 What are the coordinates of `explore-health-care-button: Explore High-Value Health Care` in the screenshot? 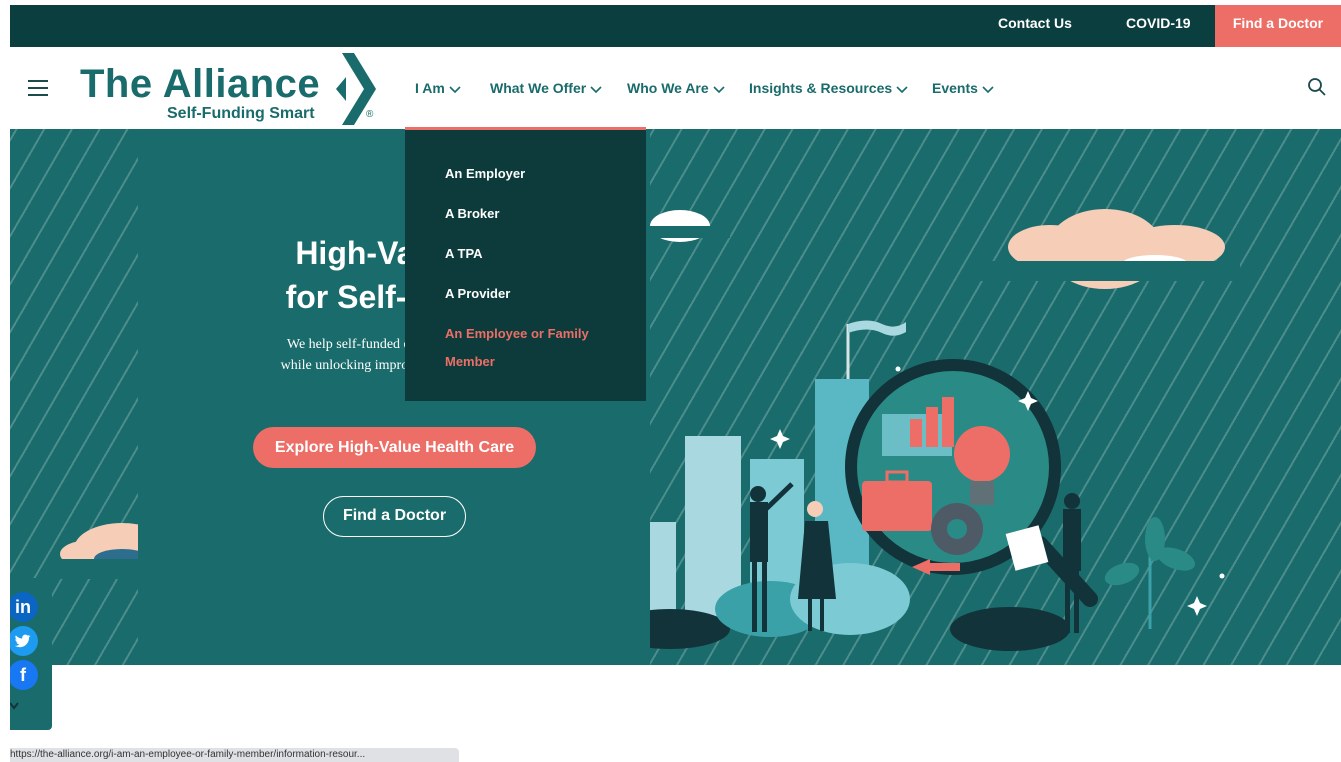 It's located at (394, 447).